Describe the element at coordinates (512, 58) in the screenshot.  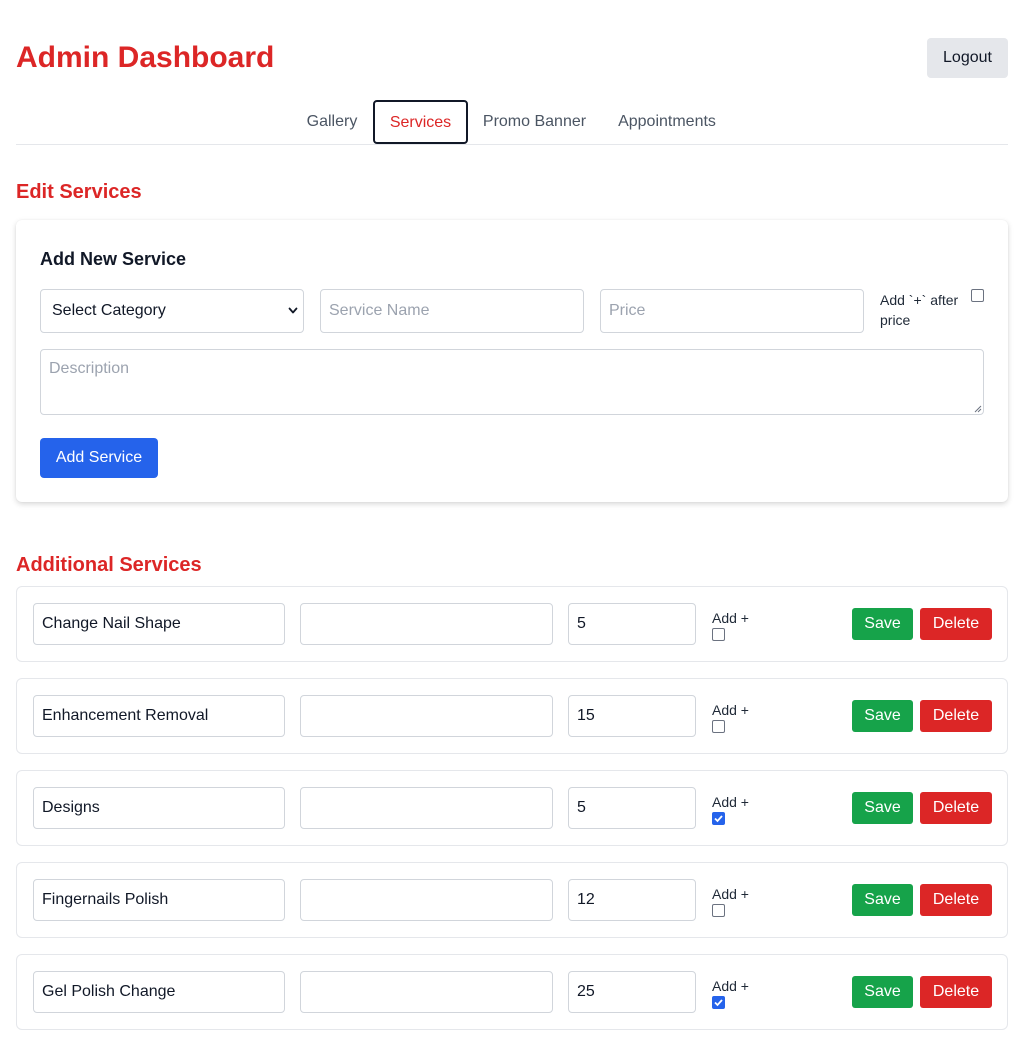
I see `page-header: Admin Dashboard Logout` at that location.